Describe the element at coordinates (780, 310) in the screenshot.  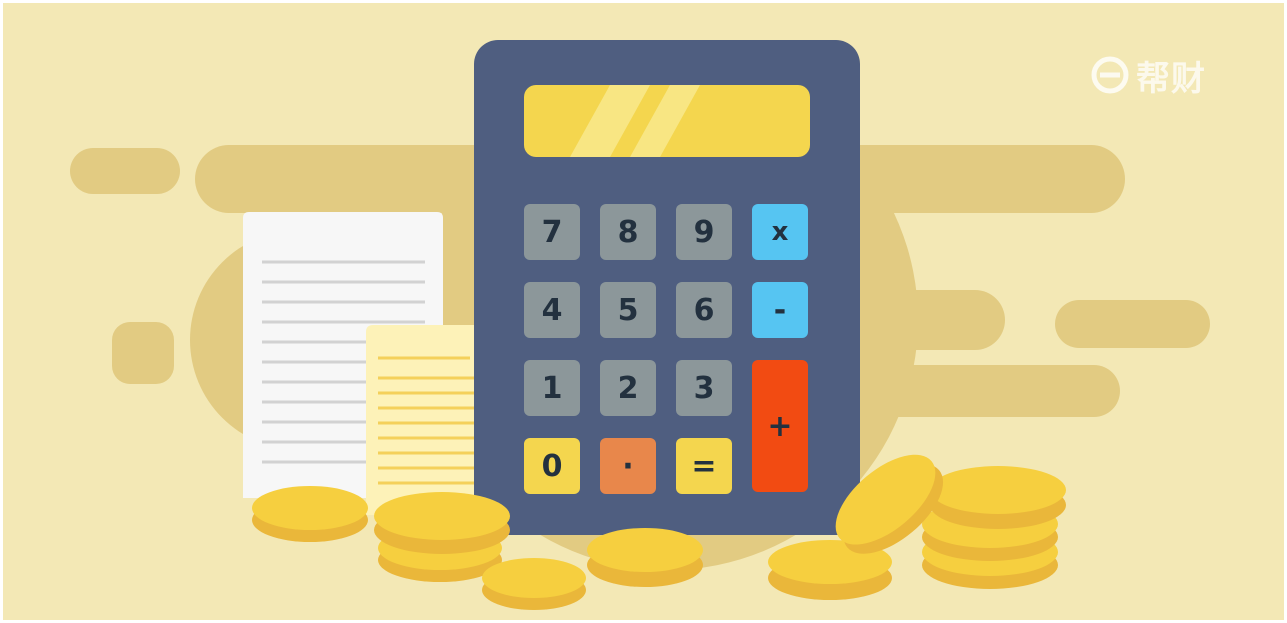
I see `key-minus: -` at that location.